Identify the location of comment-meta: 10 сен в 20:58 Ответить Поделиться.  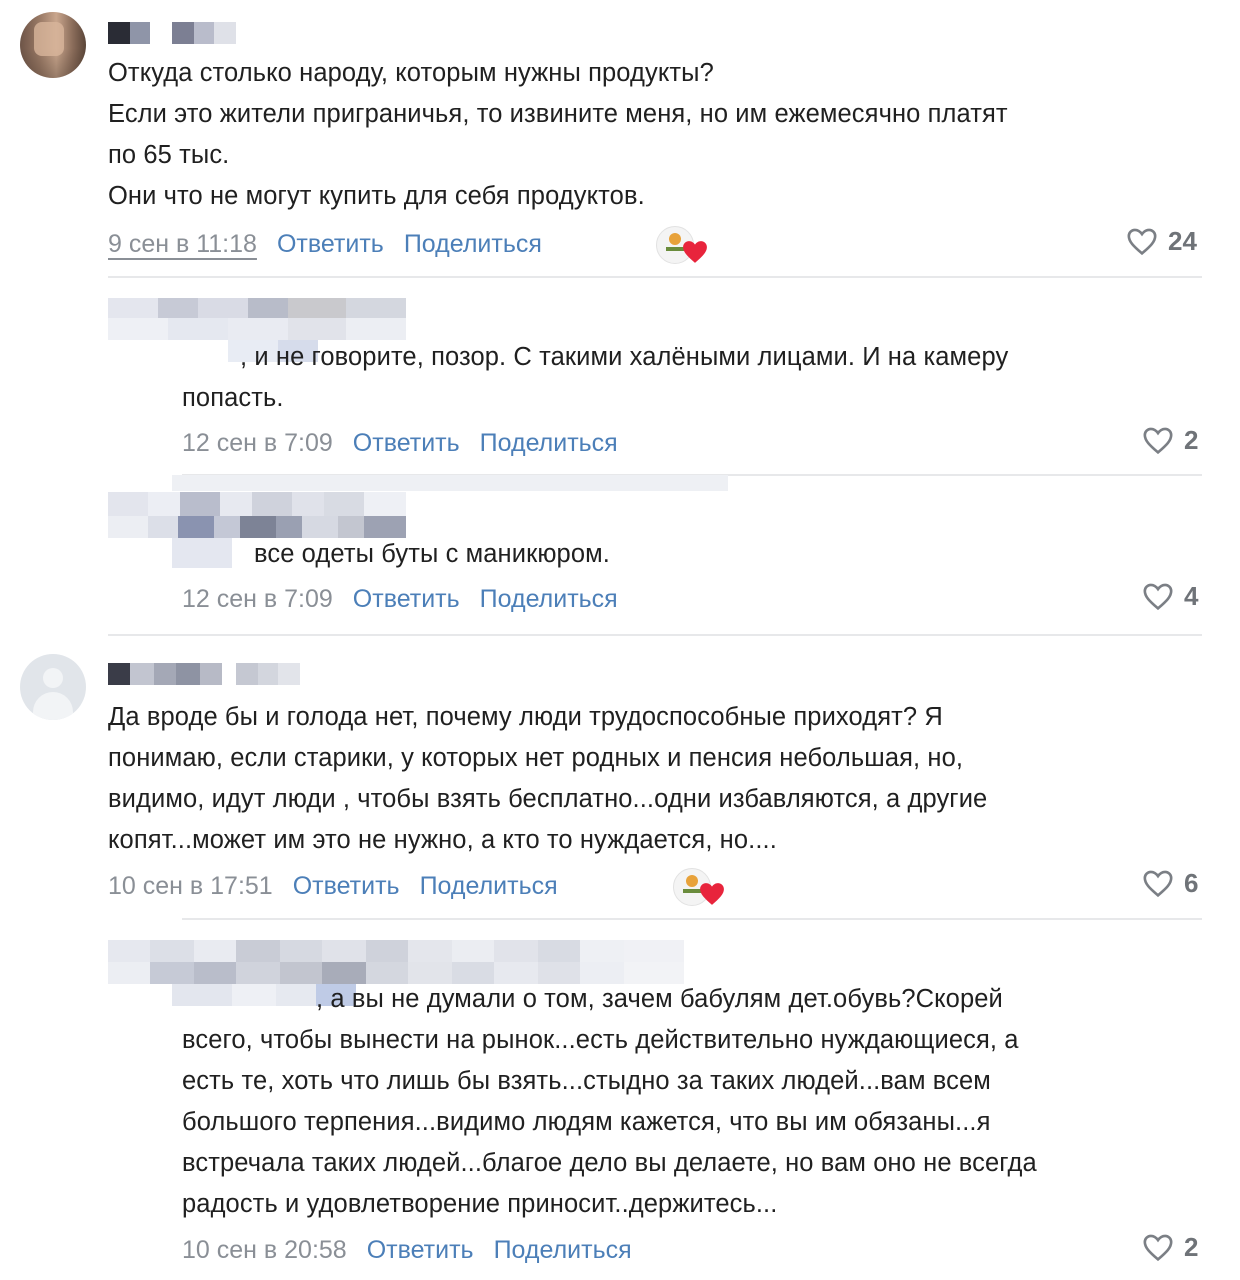
(417, 1250).